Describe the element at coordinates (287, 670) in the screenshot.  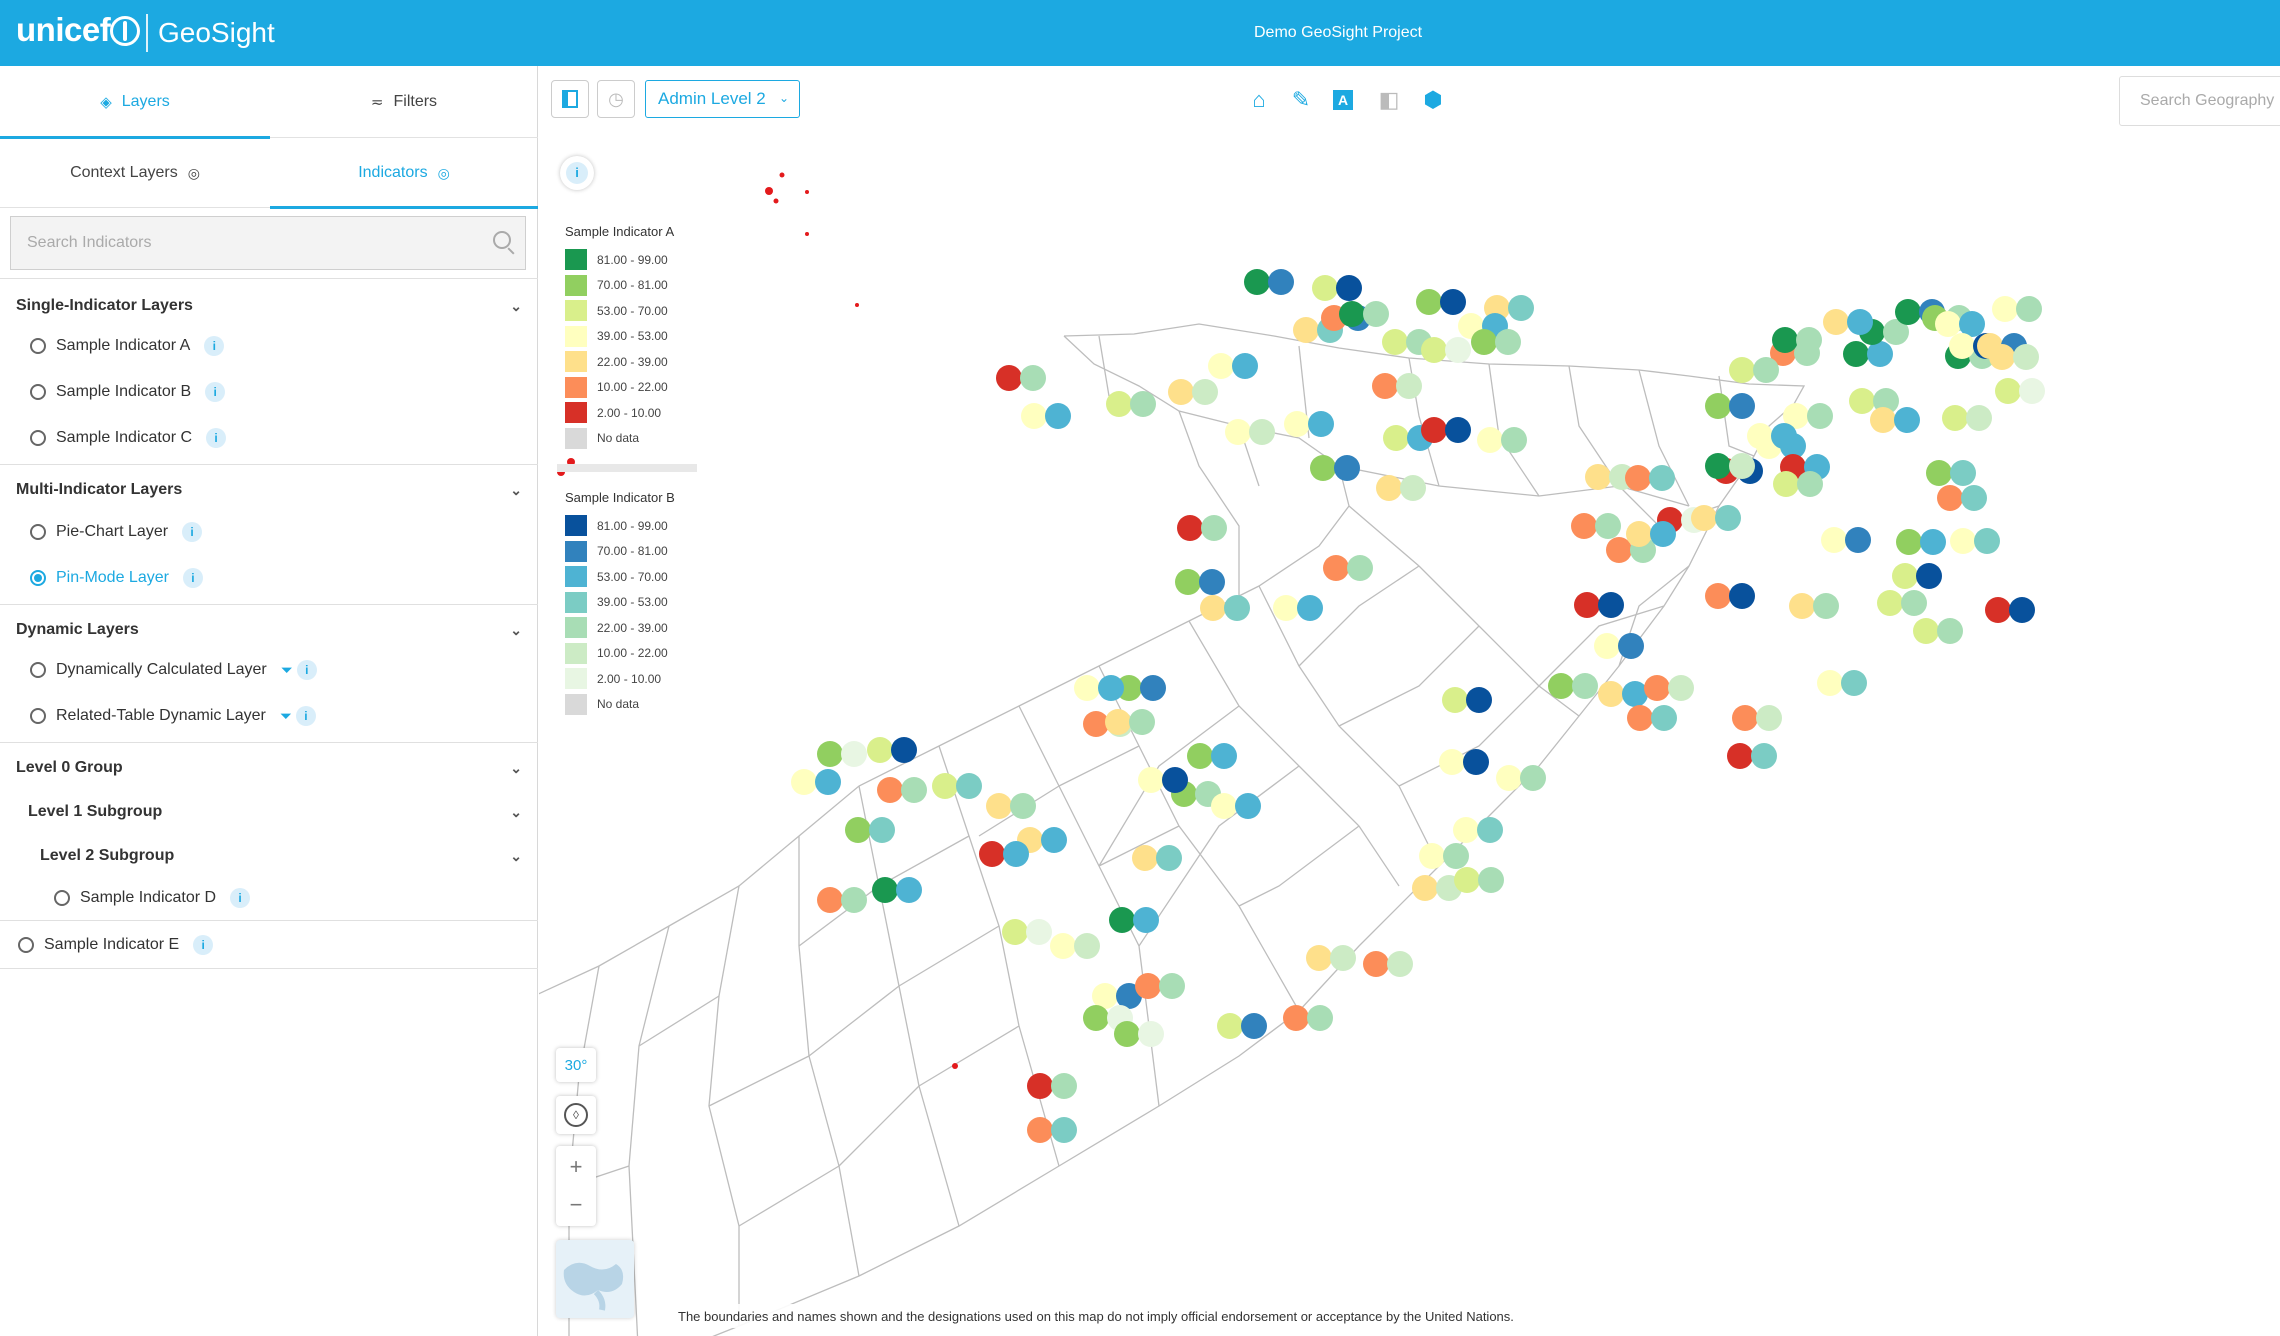
I see `filter-icon: ⏷` at that location.